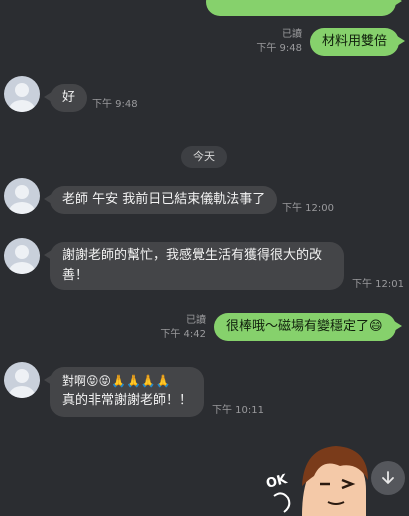 The width and height of the screenshot is (409, 516). I want to click on outgoing-message-bubble: 很棒哦～磁場有變穩定了😄, so click(308, 327).